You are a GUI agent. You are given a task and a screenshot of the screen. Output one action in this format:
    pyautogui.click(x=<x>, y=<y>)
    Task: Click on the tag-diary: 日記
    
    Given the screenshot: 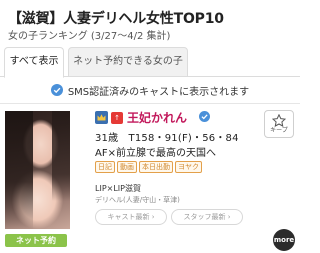 What is the action you would take?
    pyautogui.click(x=105, y=167)
    